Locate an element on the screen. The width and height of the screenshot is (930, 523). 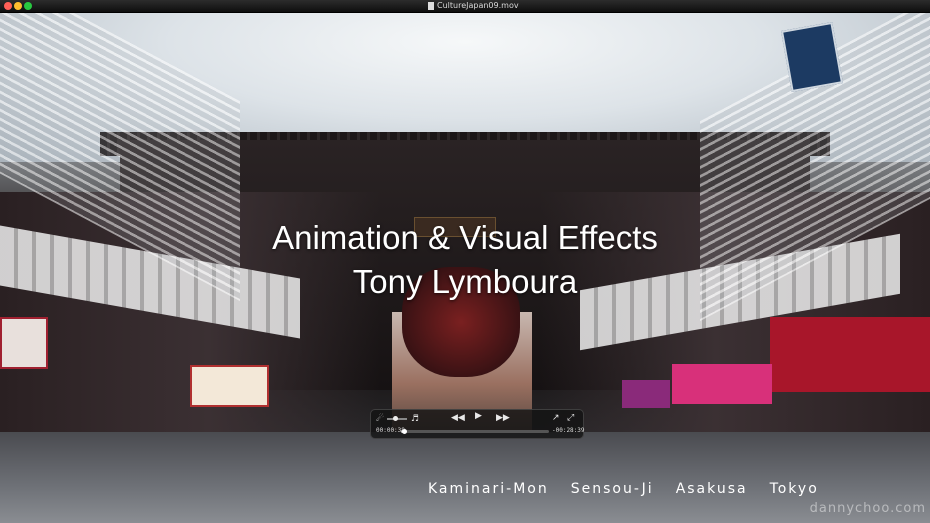
play-icon: ▶ is located at coordinates (478, 416).